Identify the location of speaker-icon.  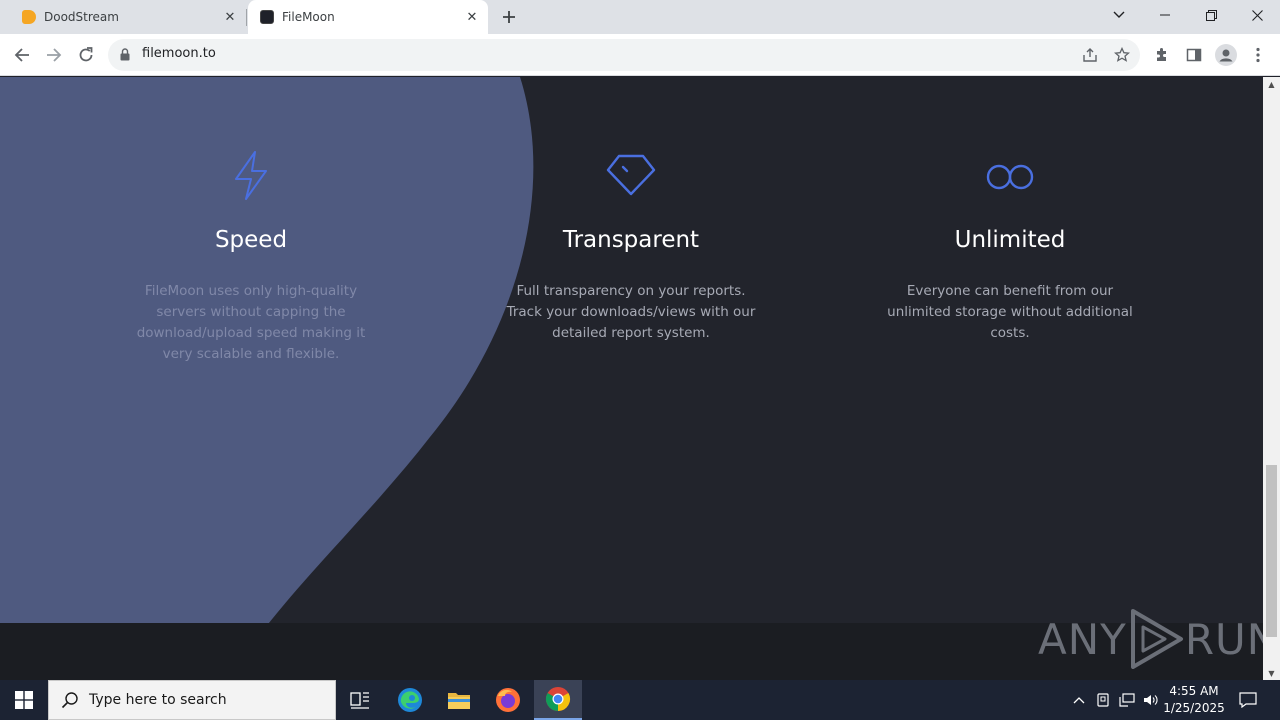
(1151, 700).